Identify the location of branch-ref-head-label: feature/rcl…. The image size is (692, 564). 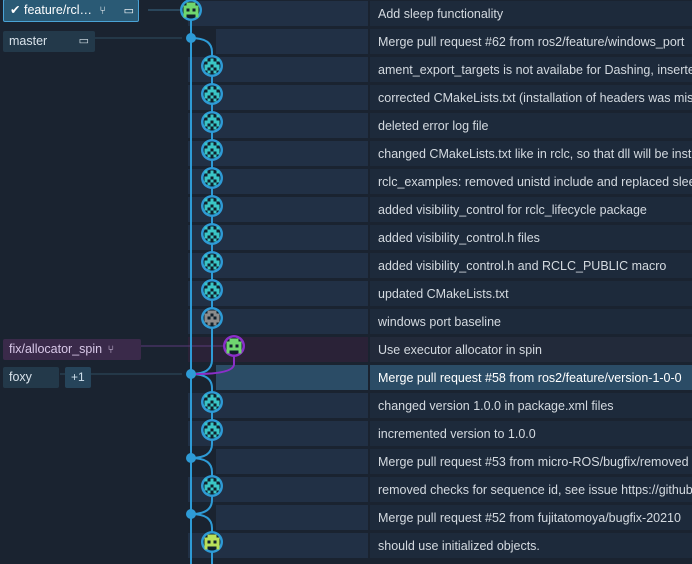
(58, 10).